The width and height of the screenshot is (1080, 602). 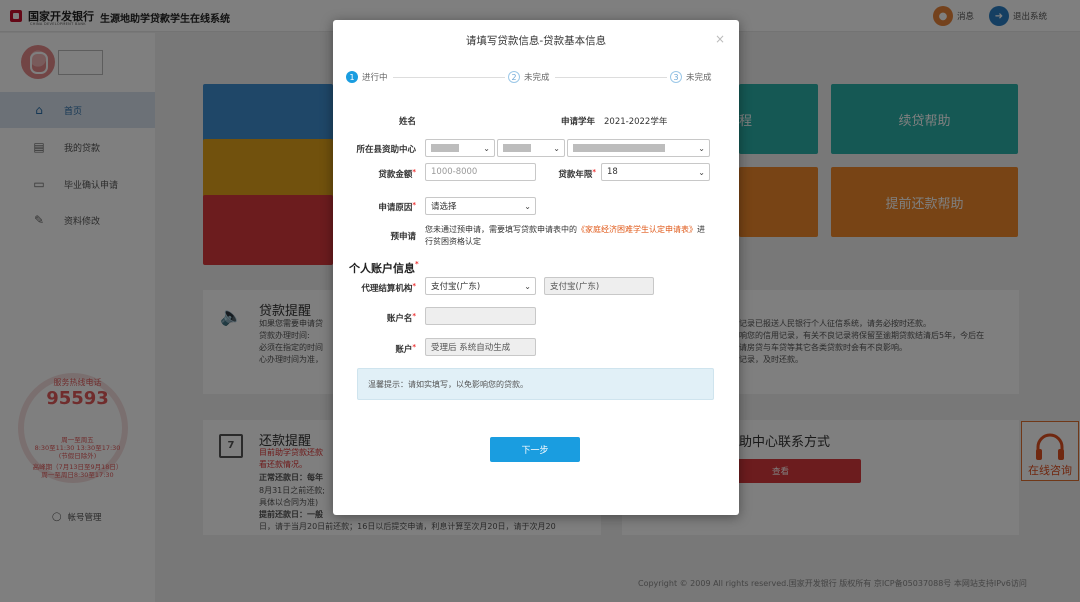 I want to click on term-label-text: 贷款年限, so click(x=575, y=175).